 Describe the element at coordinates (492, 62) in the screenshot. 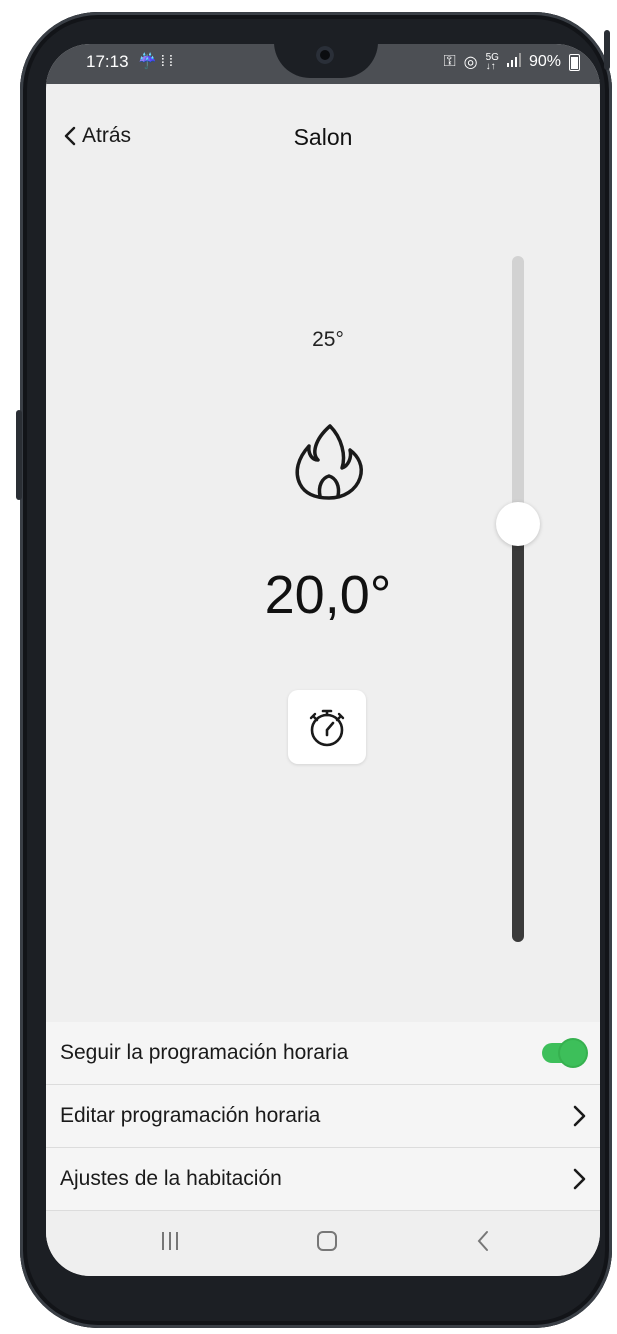

I see `5g-icon: 5G ↓↑` at that location.